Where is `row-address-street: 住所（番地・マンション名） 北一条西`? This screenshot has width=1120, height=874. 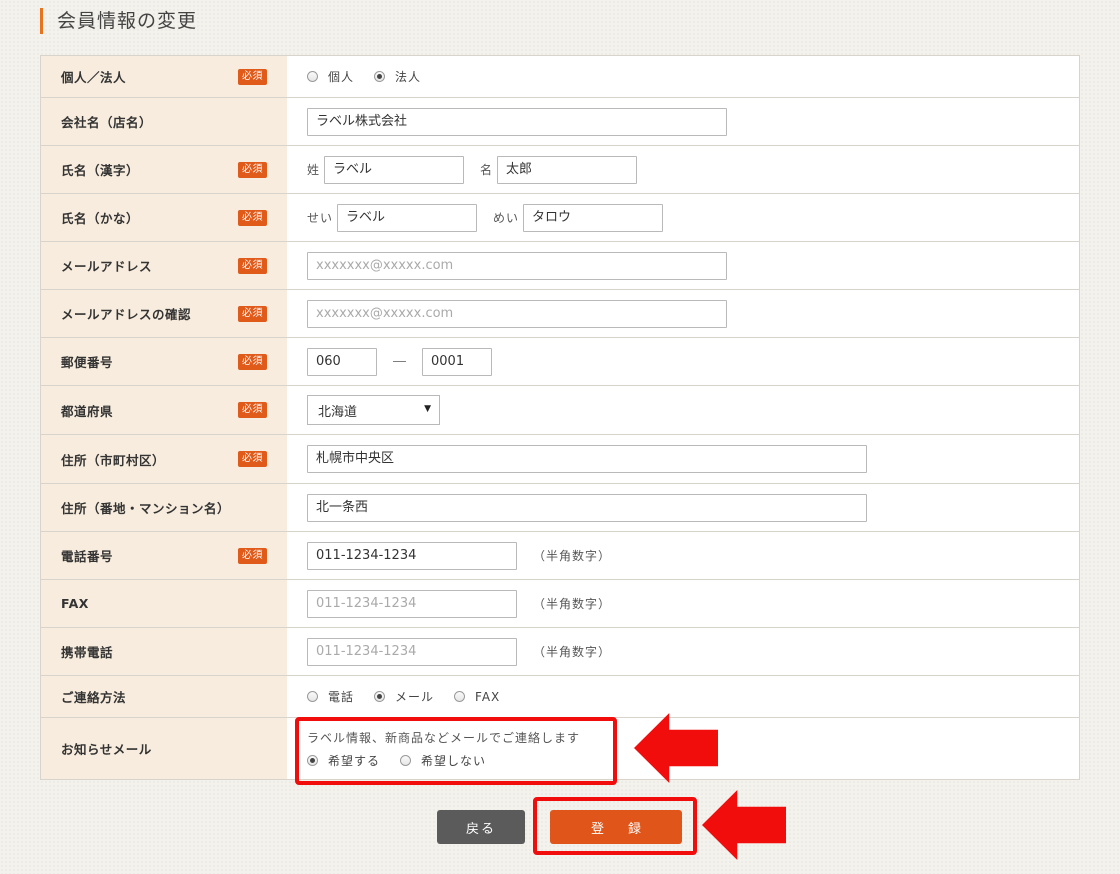
row-address-street: 住所（番地・マンション名） 北一条西 is located at coordinates (560, 508).